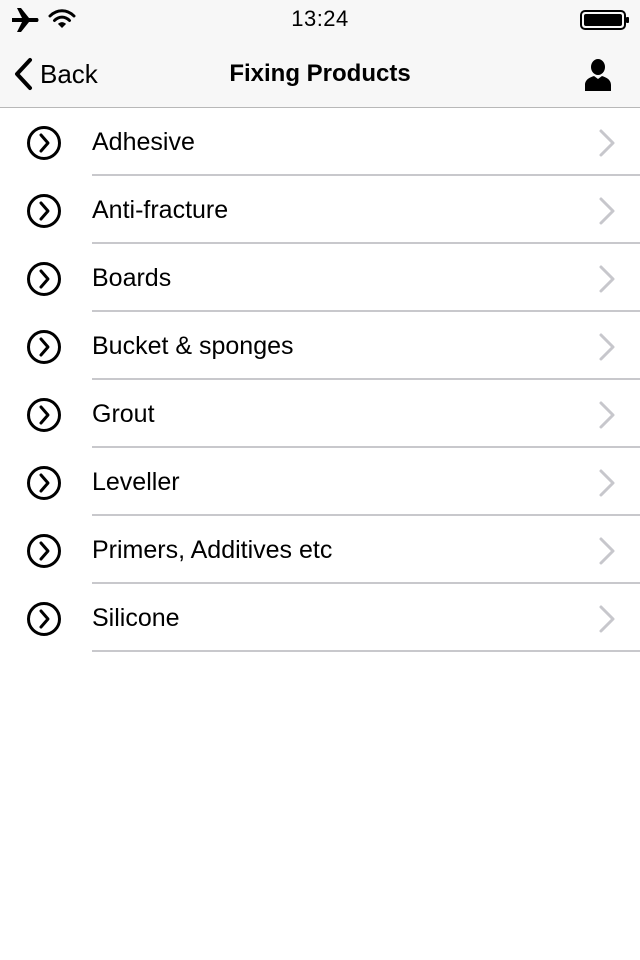 This screenshot has width=640, height=960. I want to click on list-item: Adhesive, so click(320, 142).